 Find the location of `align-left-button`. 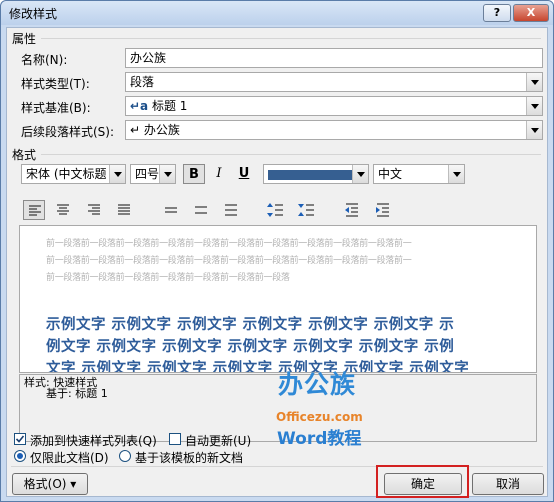

align-left-button is located at coordinates (34, 210).